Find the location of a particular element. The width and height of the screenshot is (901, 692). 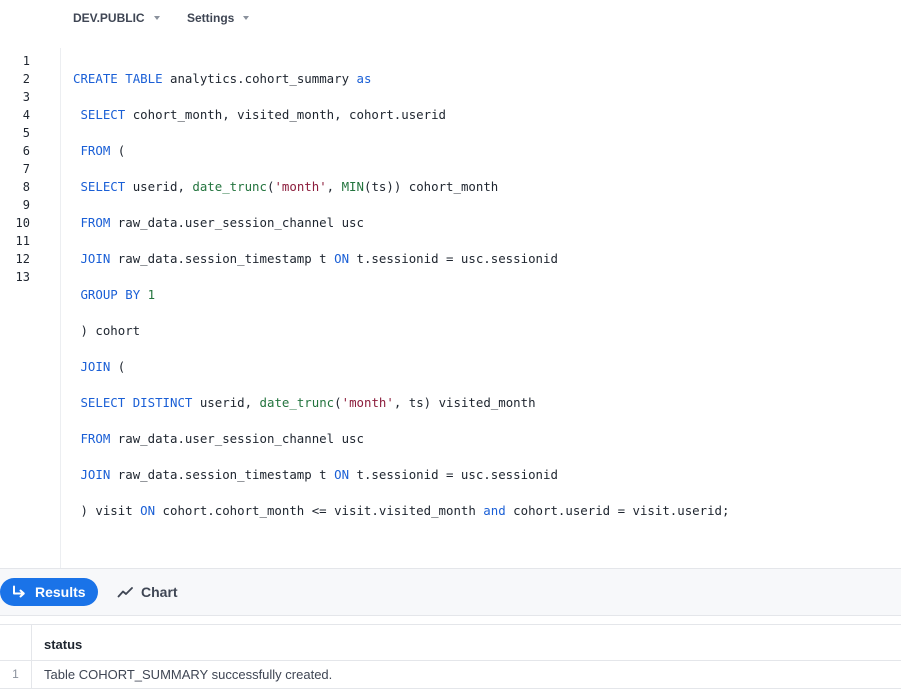

line-number: 8 is located at coordinates (26, 187).